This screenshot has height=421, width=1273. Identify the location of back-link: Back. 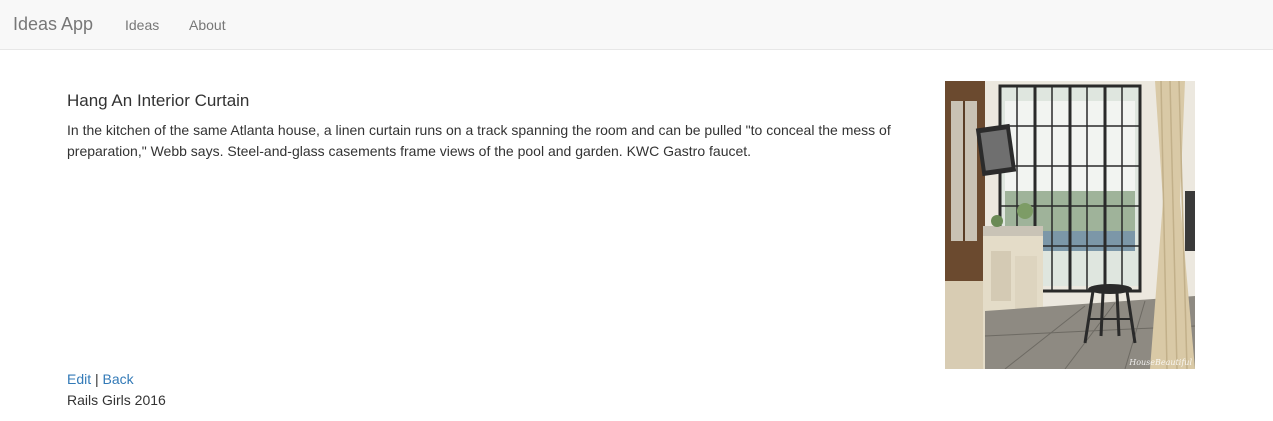
(118, 379).